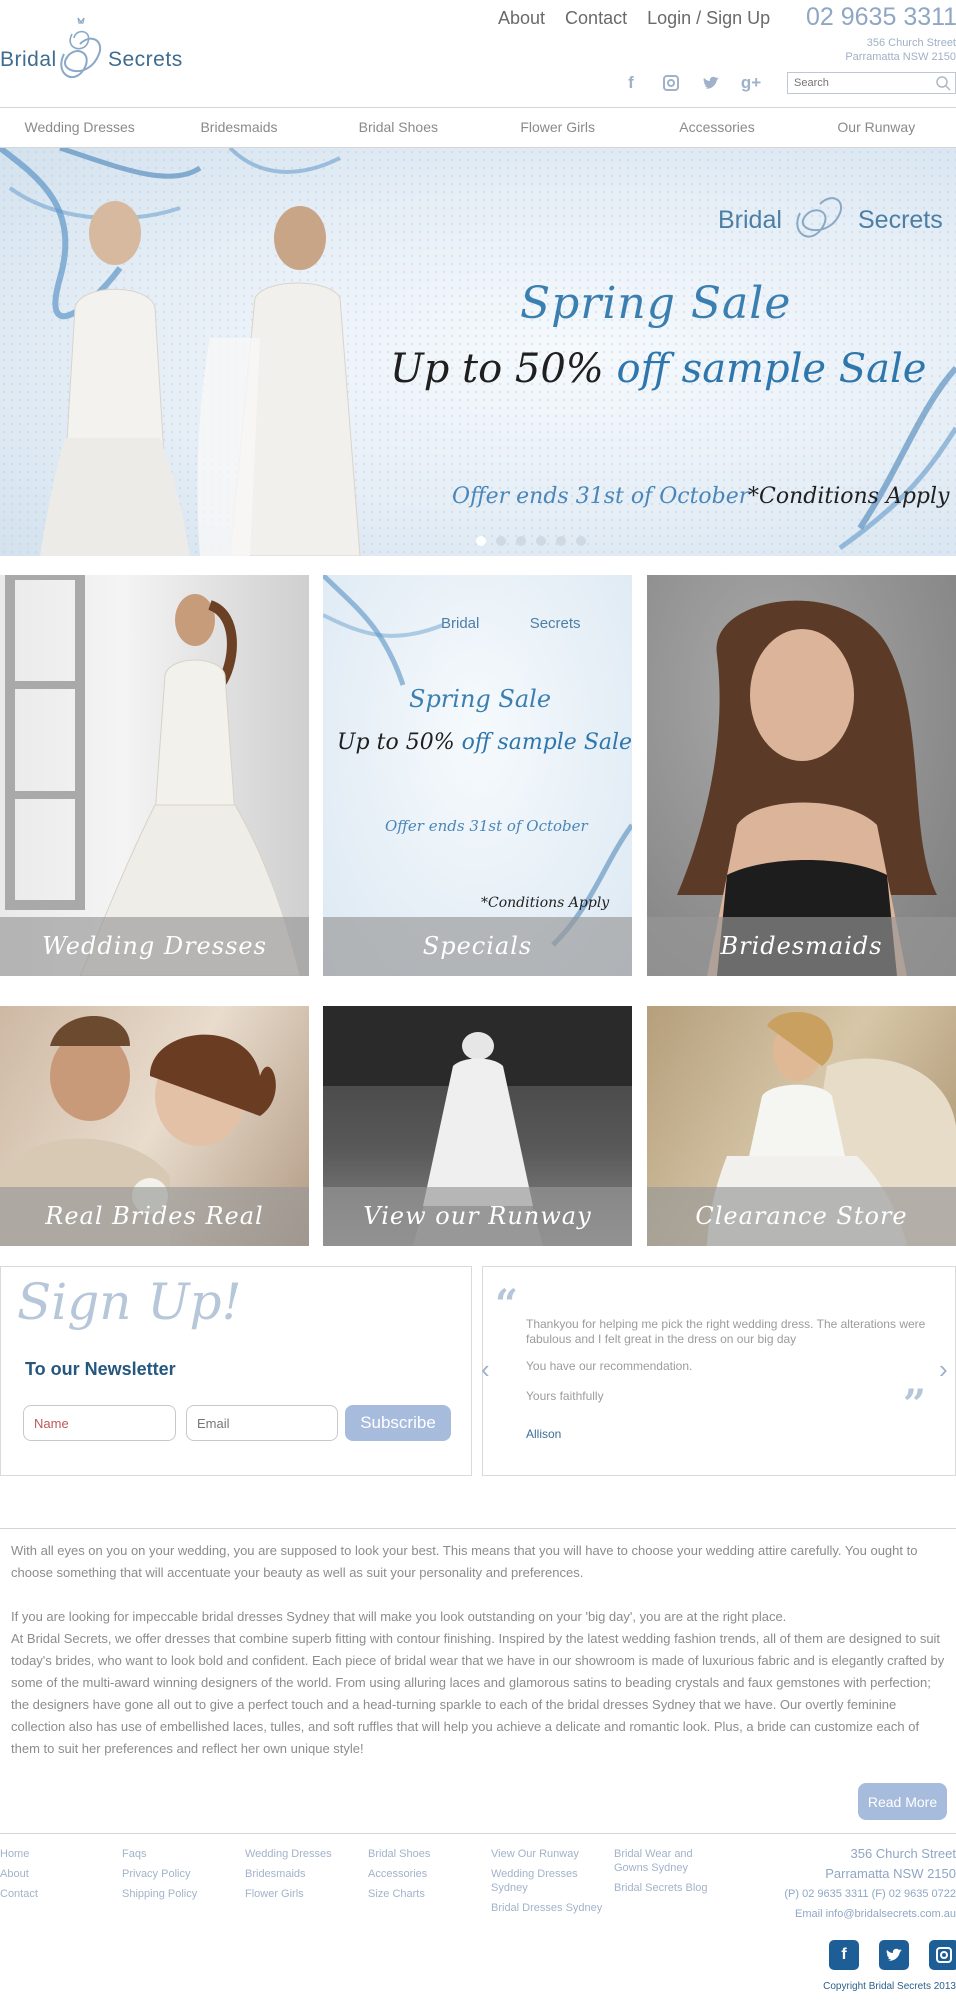 This screenshot has width=956, height=2009. I want to click on footer-link-shipping: Shipping Policy, so click(159, 1894).